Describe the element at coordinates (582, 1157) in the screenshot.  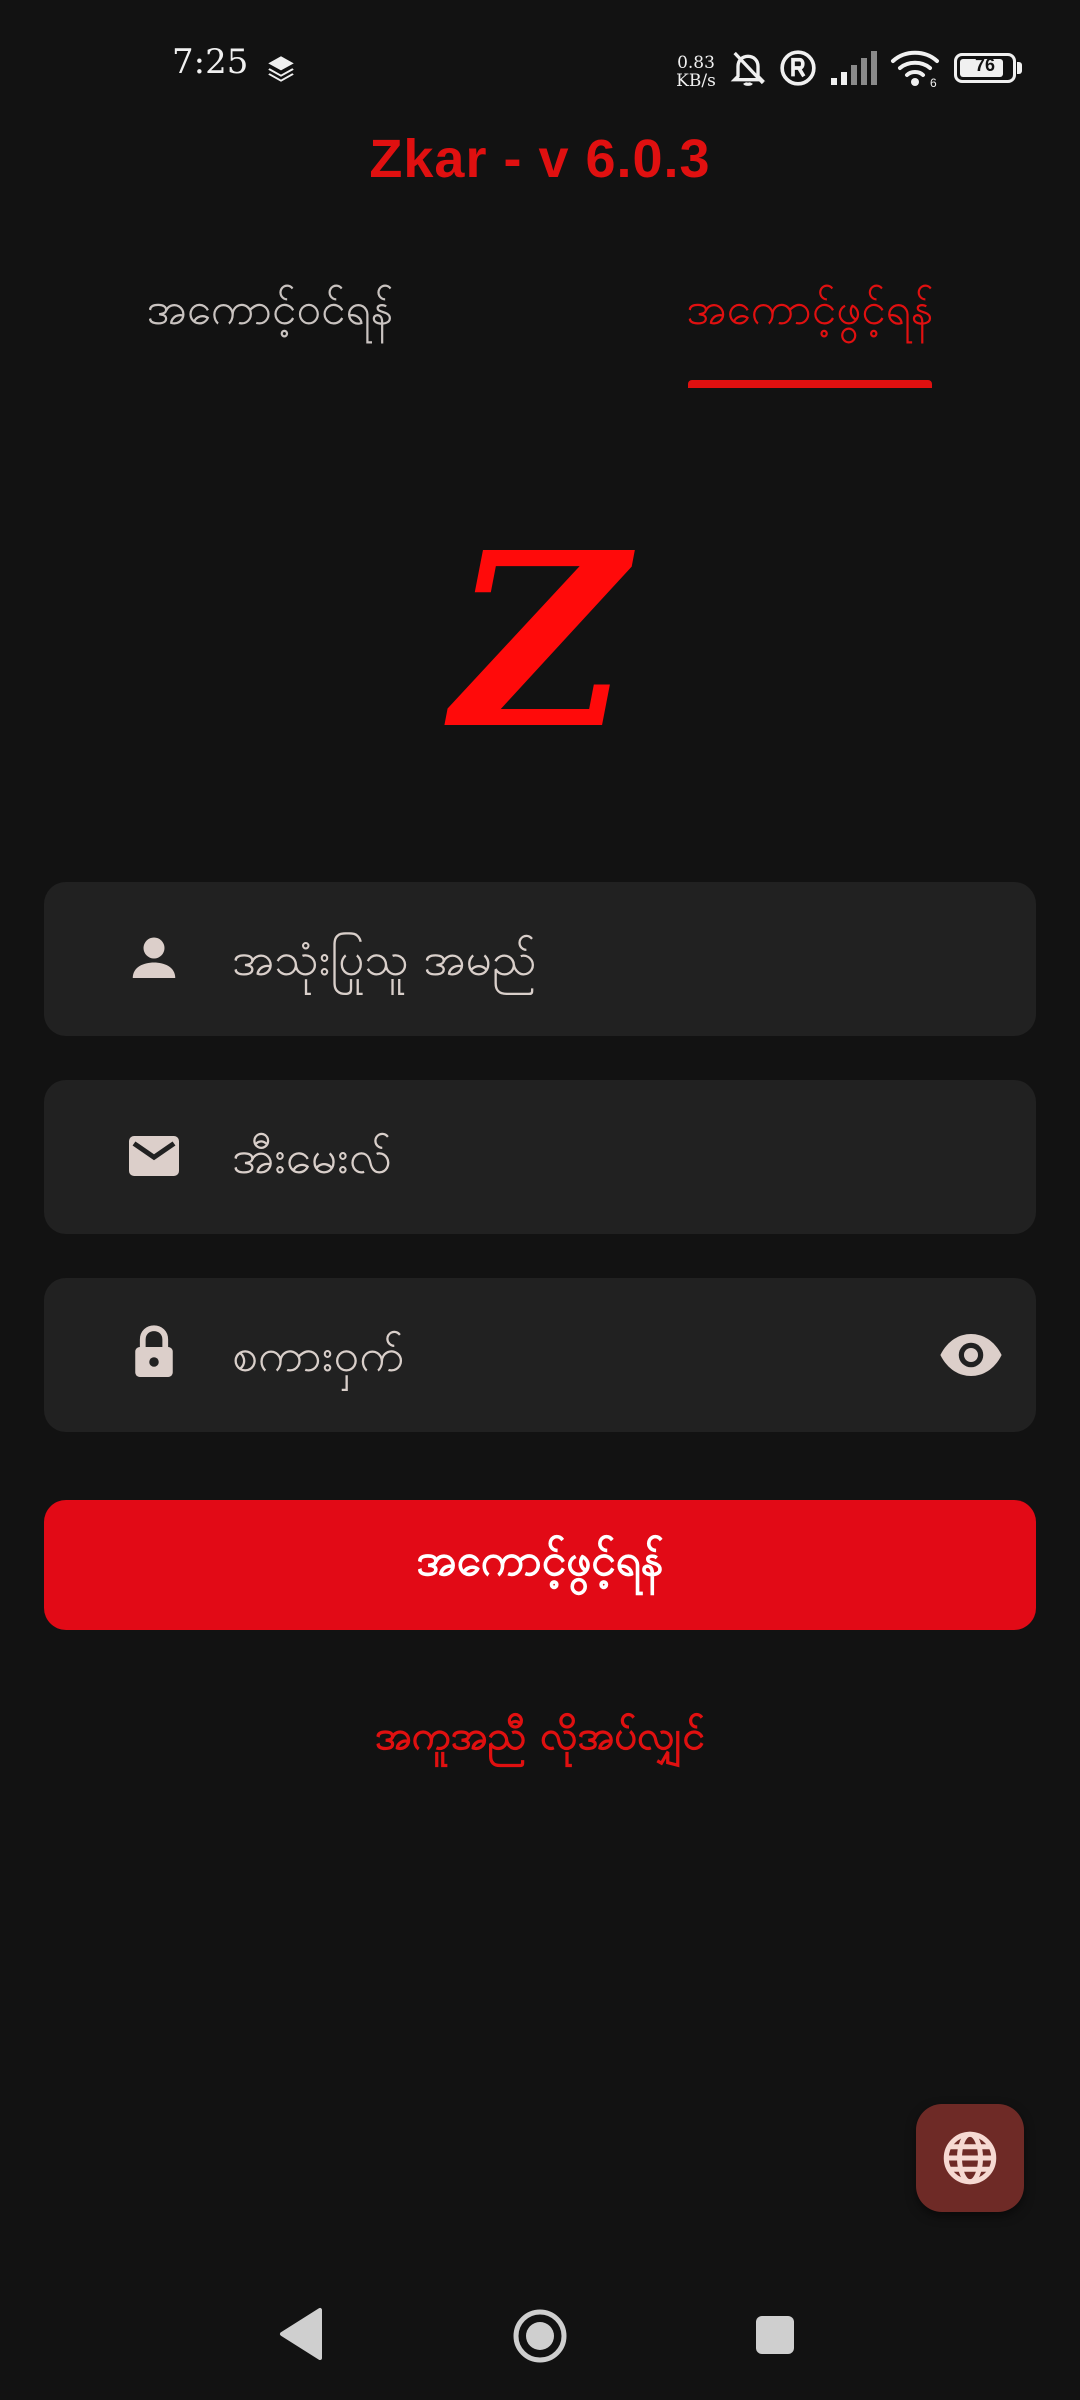
I see `email-input` at that location.